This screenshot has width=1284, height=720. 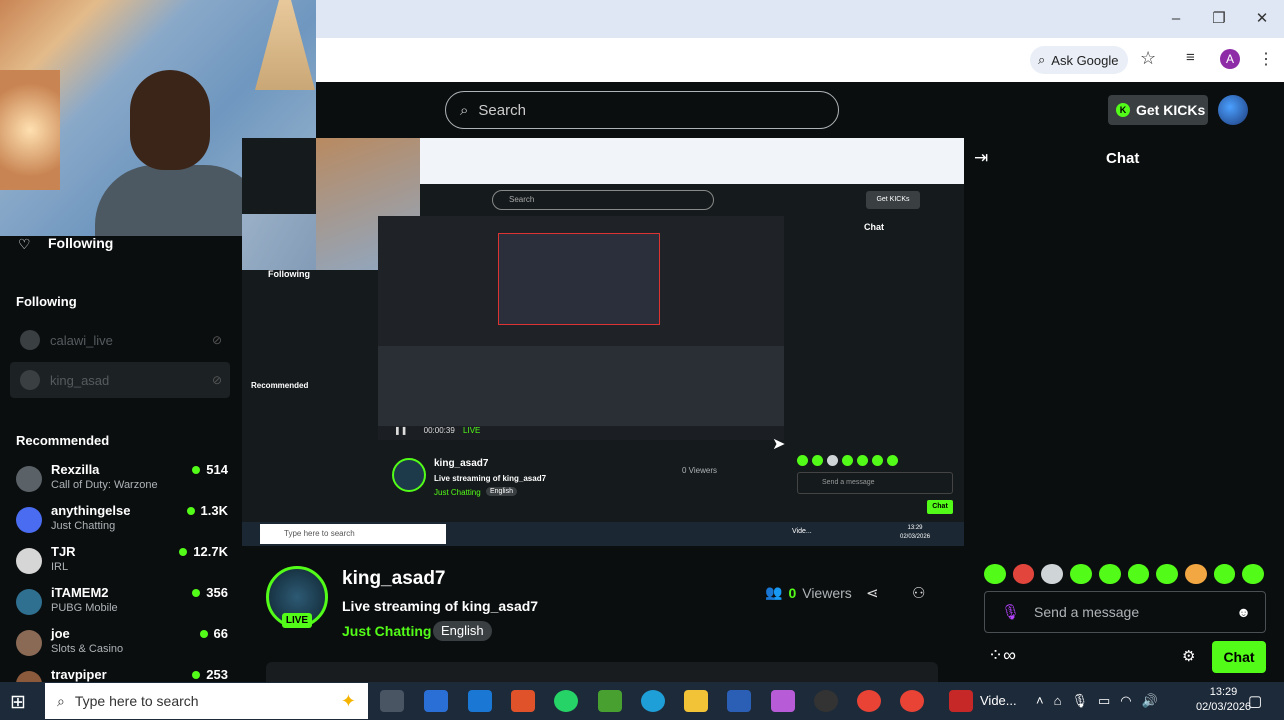 I want to click on minimize-icon: –, so click(x=1176, y=19).